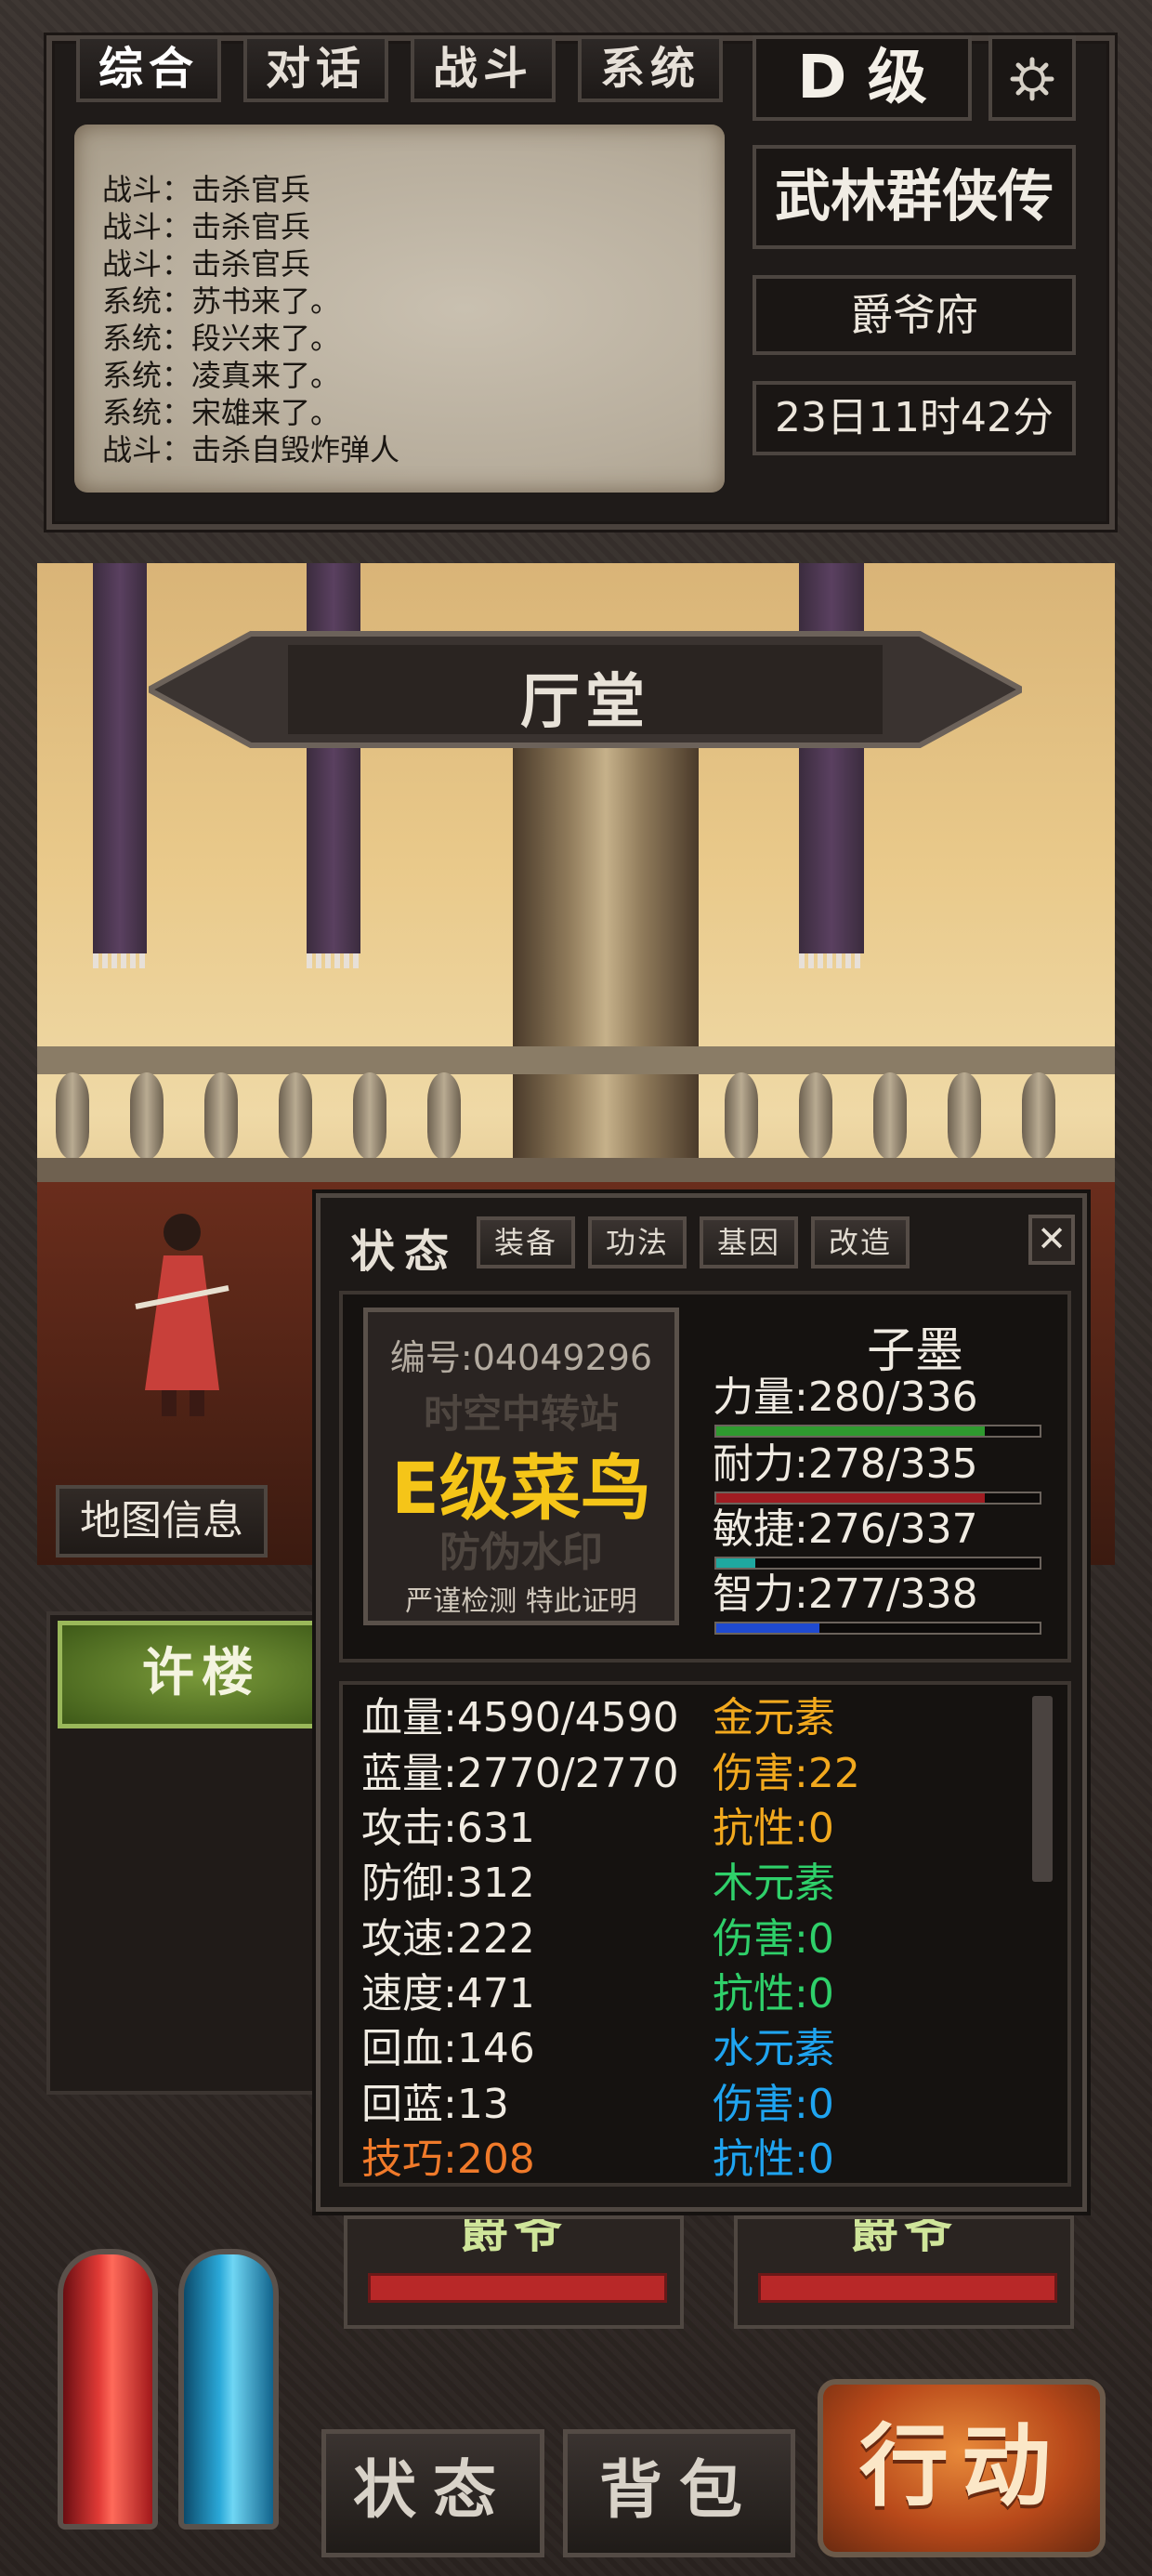 Image resolution: width=1152 pixels, height=2576 pixels. I want to click on scene-title: 厅堂, so click(585, 702).